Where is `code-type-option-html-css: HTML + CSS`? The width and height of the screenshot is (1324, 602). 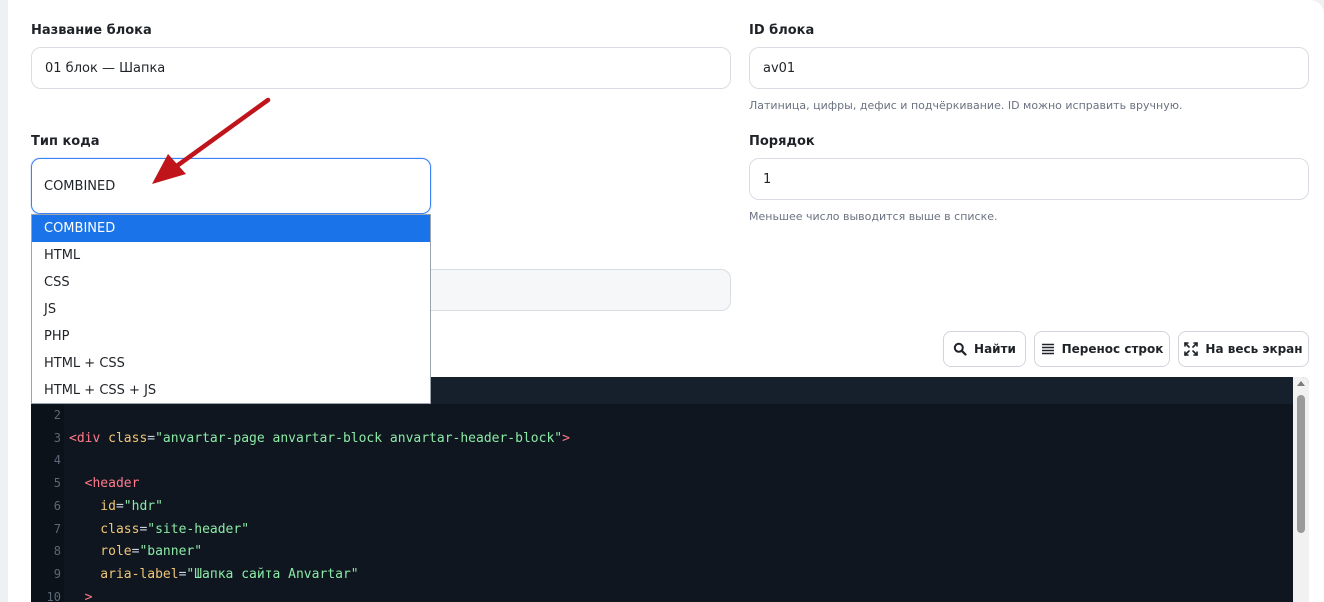 code-type-option-html-css: HTML + CSS is located at coordinates (231, 363).